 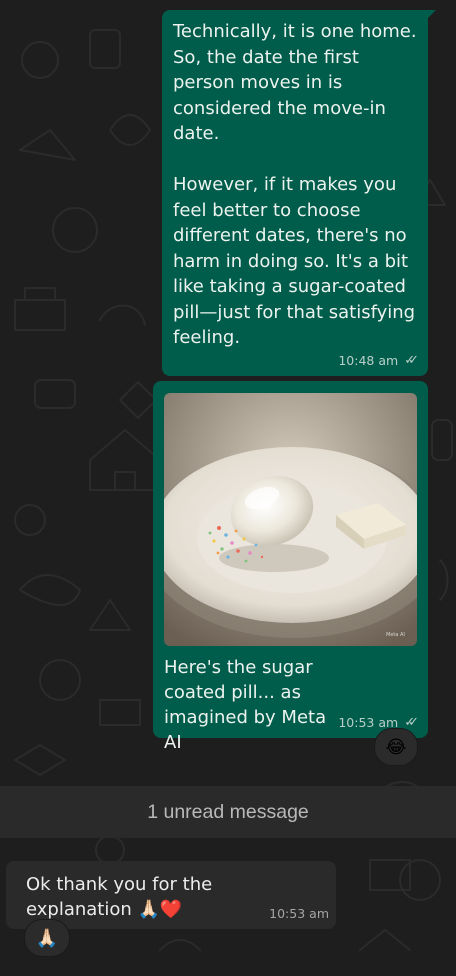 What do you see at coordinates (395, 635) in the screenshot?
I see `meta-ai-watermark: Meta AI` at bounding box center [395, 635].